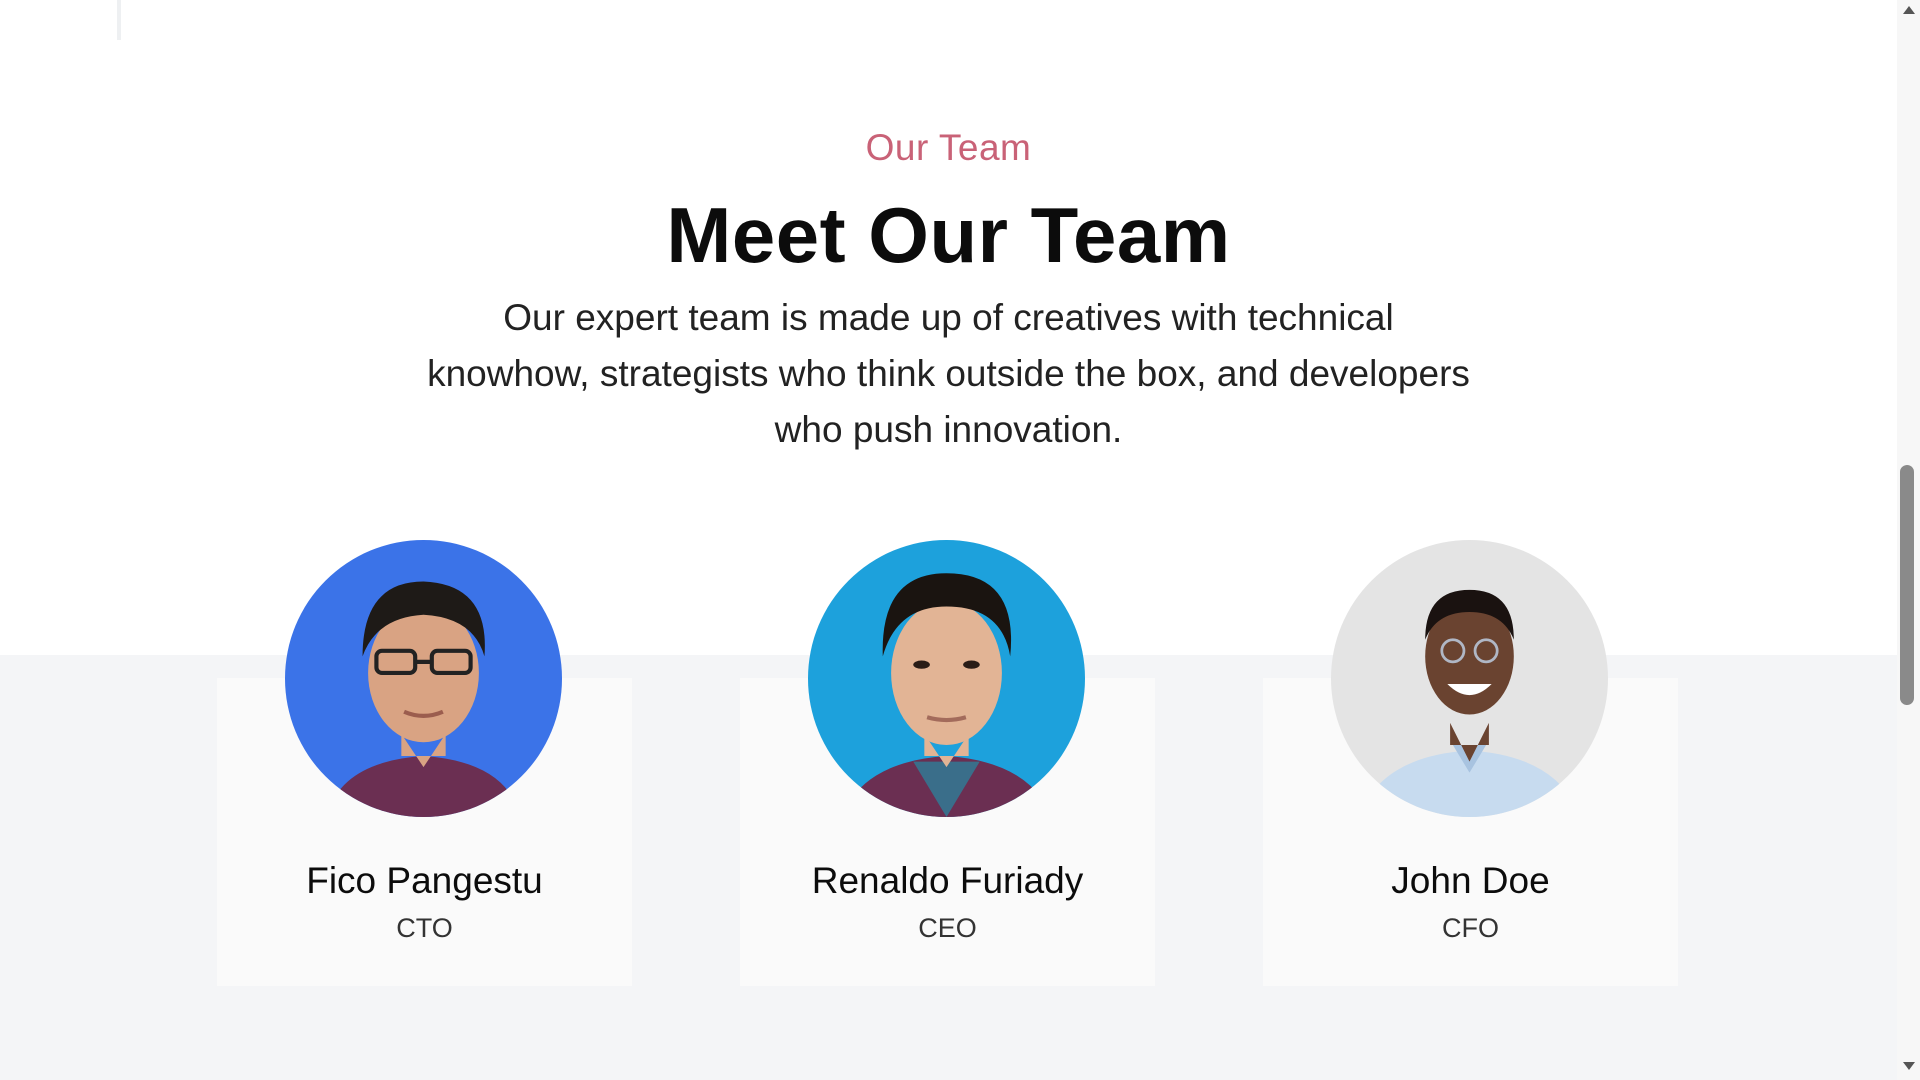  What do you see at coordinates (1470, 928) in the screenshot?
I see `member-role: CFO` at bounding box center [1470, 928].